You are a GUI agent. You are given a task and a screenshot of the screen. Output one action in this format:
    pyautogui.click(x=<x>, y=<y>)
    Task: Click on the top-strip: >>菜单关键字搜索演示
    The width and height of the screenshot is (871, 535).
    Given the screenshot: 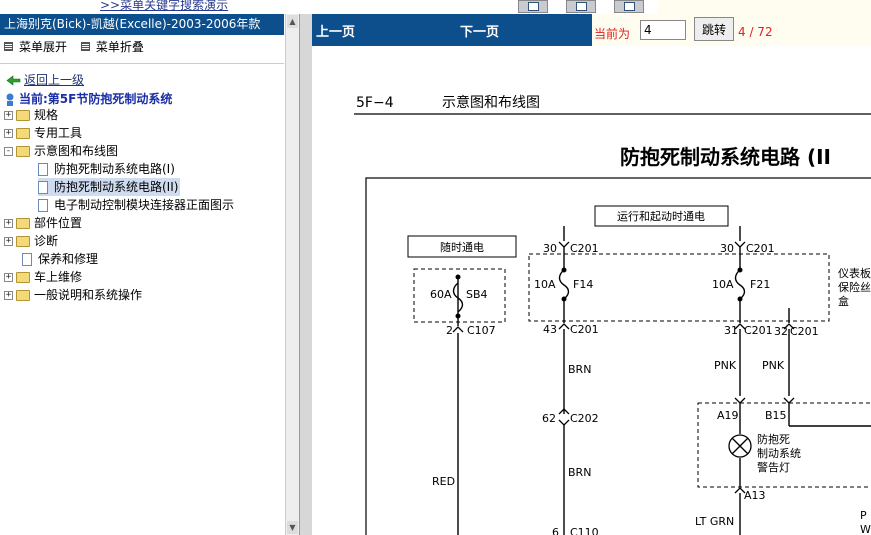 What is the action you would take?
    pyautogui.click(x=435, y=7)
    